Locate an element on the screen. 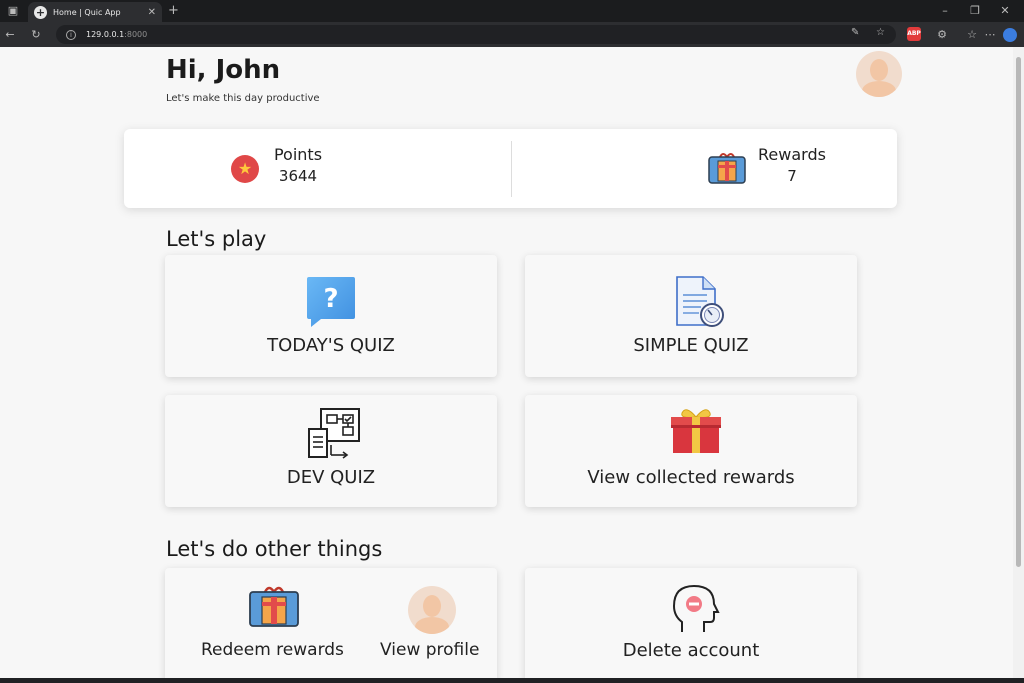  rewards-gift-box-icon is located at coordinates (727, 168).